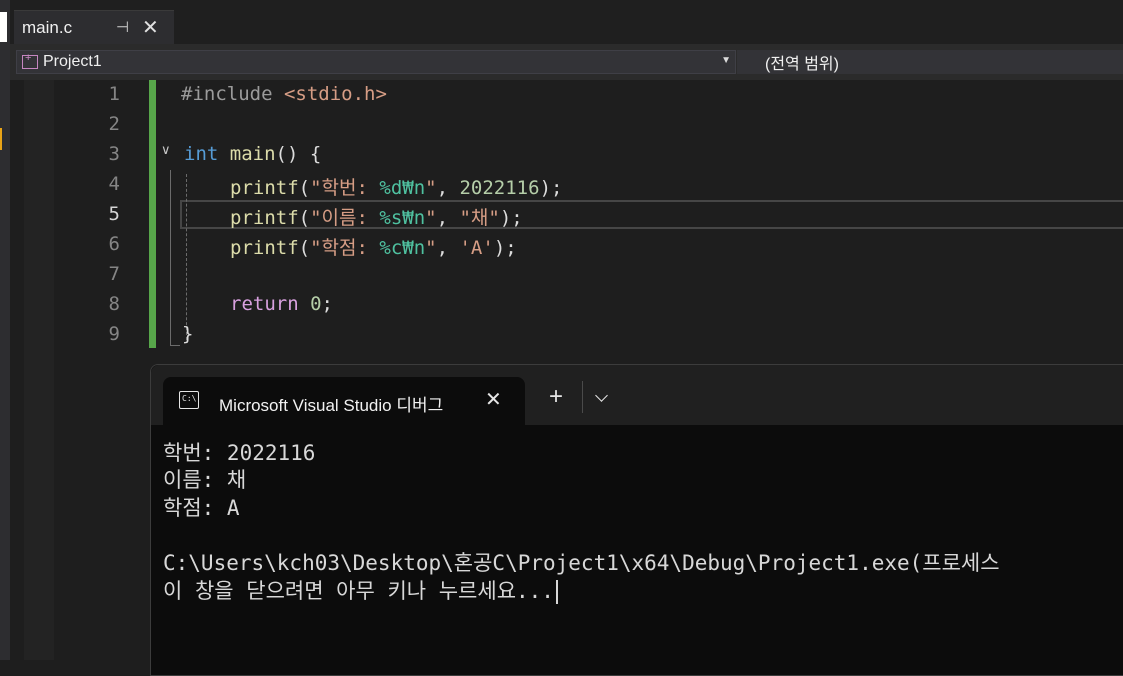 The width and height of the screenshot is (1123, 676). Describe the element at coordinates (39, 370) in the screenshot. I see `indicator-margin` at that location.